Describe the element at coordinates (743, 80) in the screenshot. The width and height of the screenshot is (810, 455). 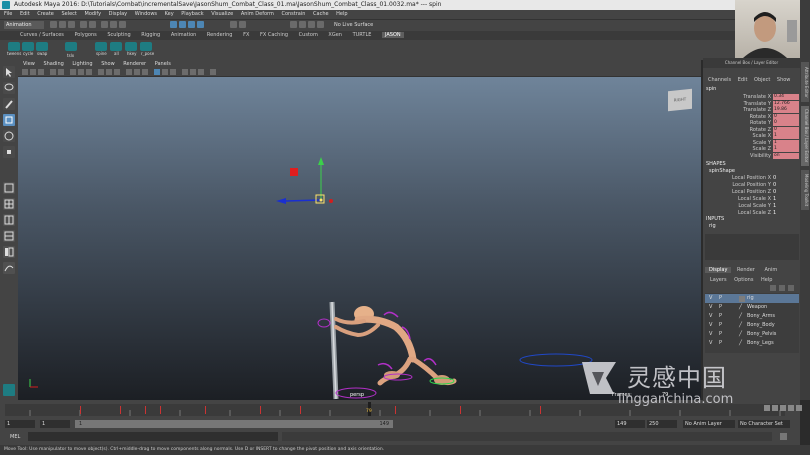
I see `edit-menu: Edit` at that location.